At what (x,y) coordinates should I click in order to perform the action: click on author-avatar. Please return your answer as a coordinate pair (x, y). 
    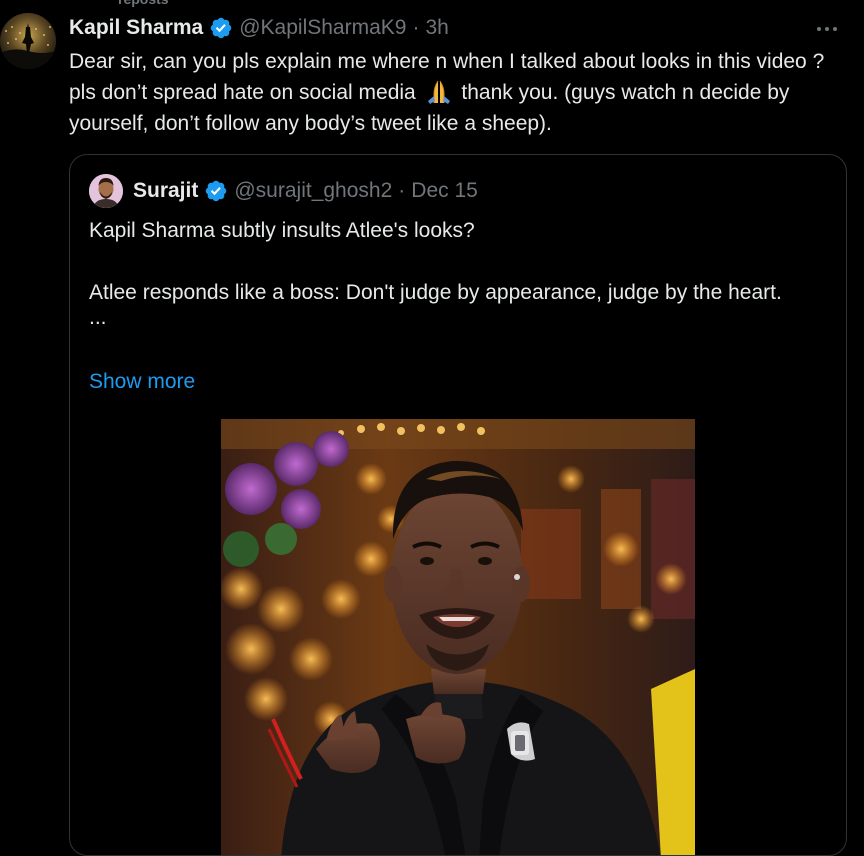
    Looking at the image, I should click on (28, 41).